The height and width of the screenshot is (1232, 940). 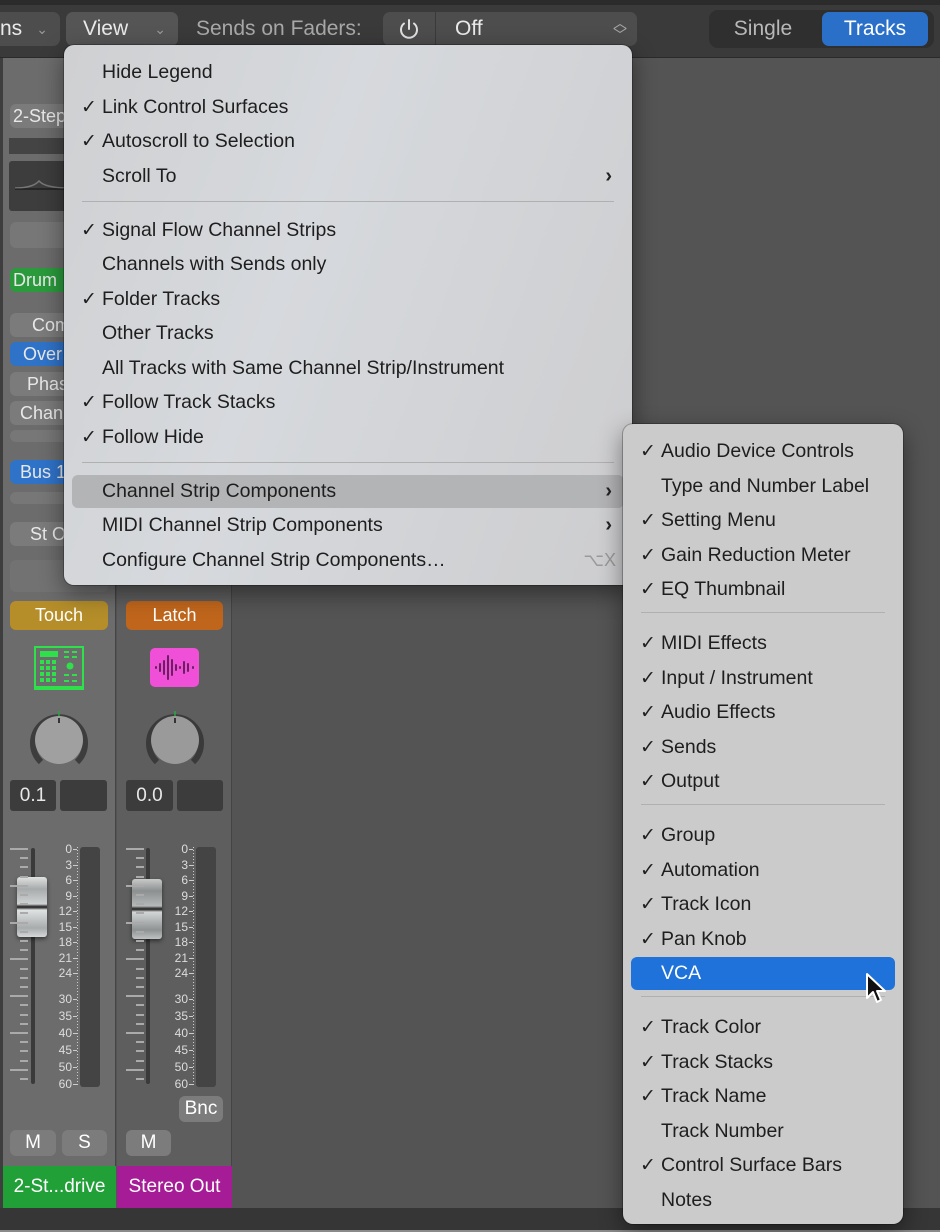 I want to click on menu-item-label: Channels with Sends only, so click(x=214, y=264).